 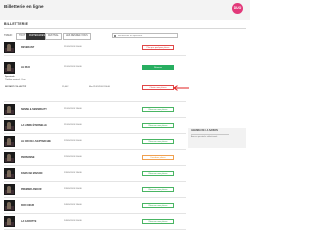 What do you see at coordinates (181, 88) in the screenshot?
I see `arrow-left-icon` at bounding box center [181, 88].